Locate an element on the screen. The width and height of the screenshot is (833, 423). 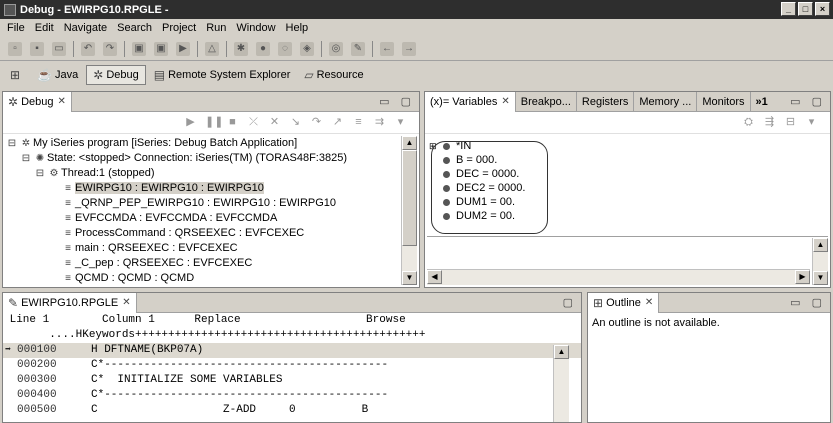
code-line: ➡ 000100 H DFTNAME(BKP07A) is located at coordinates (292, 350).